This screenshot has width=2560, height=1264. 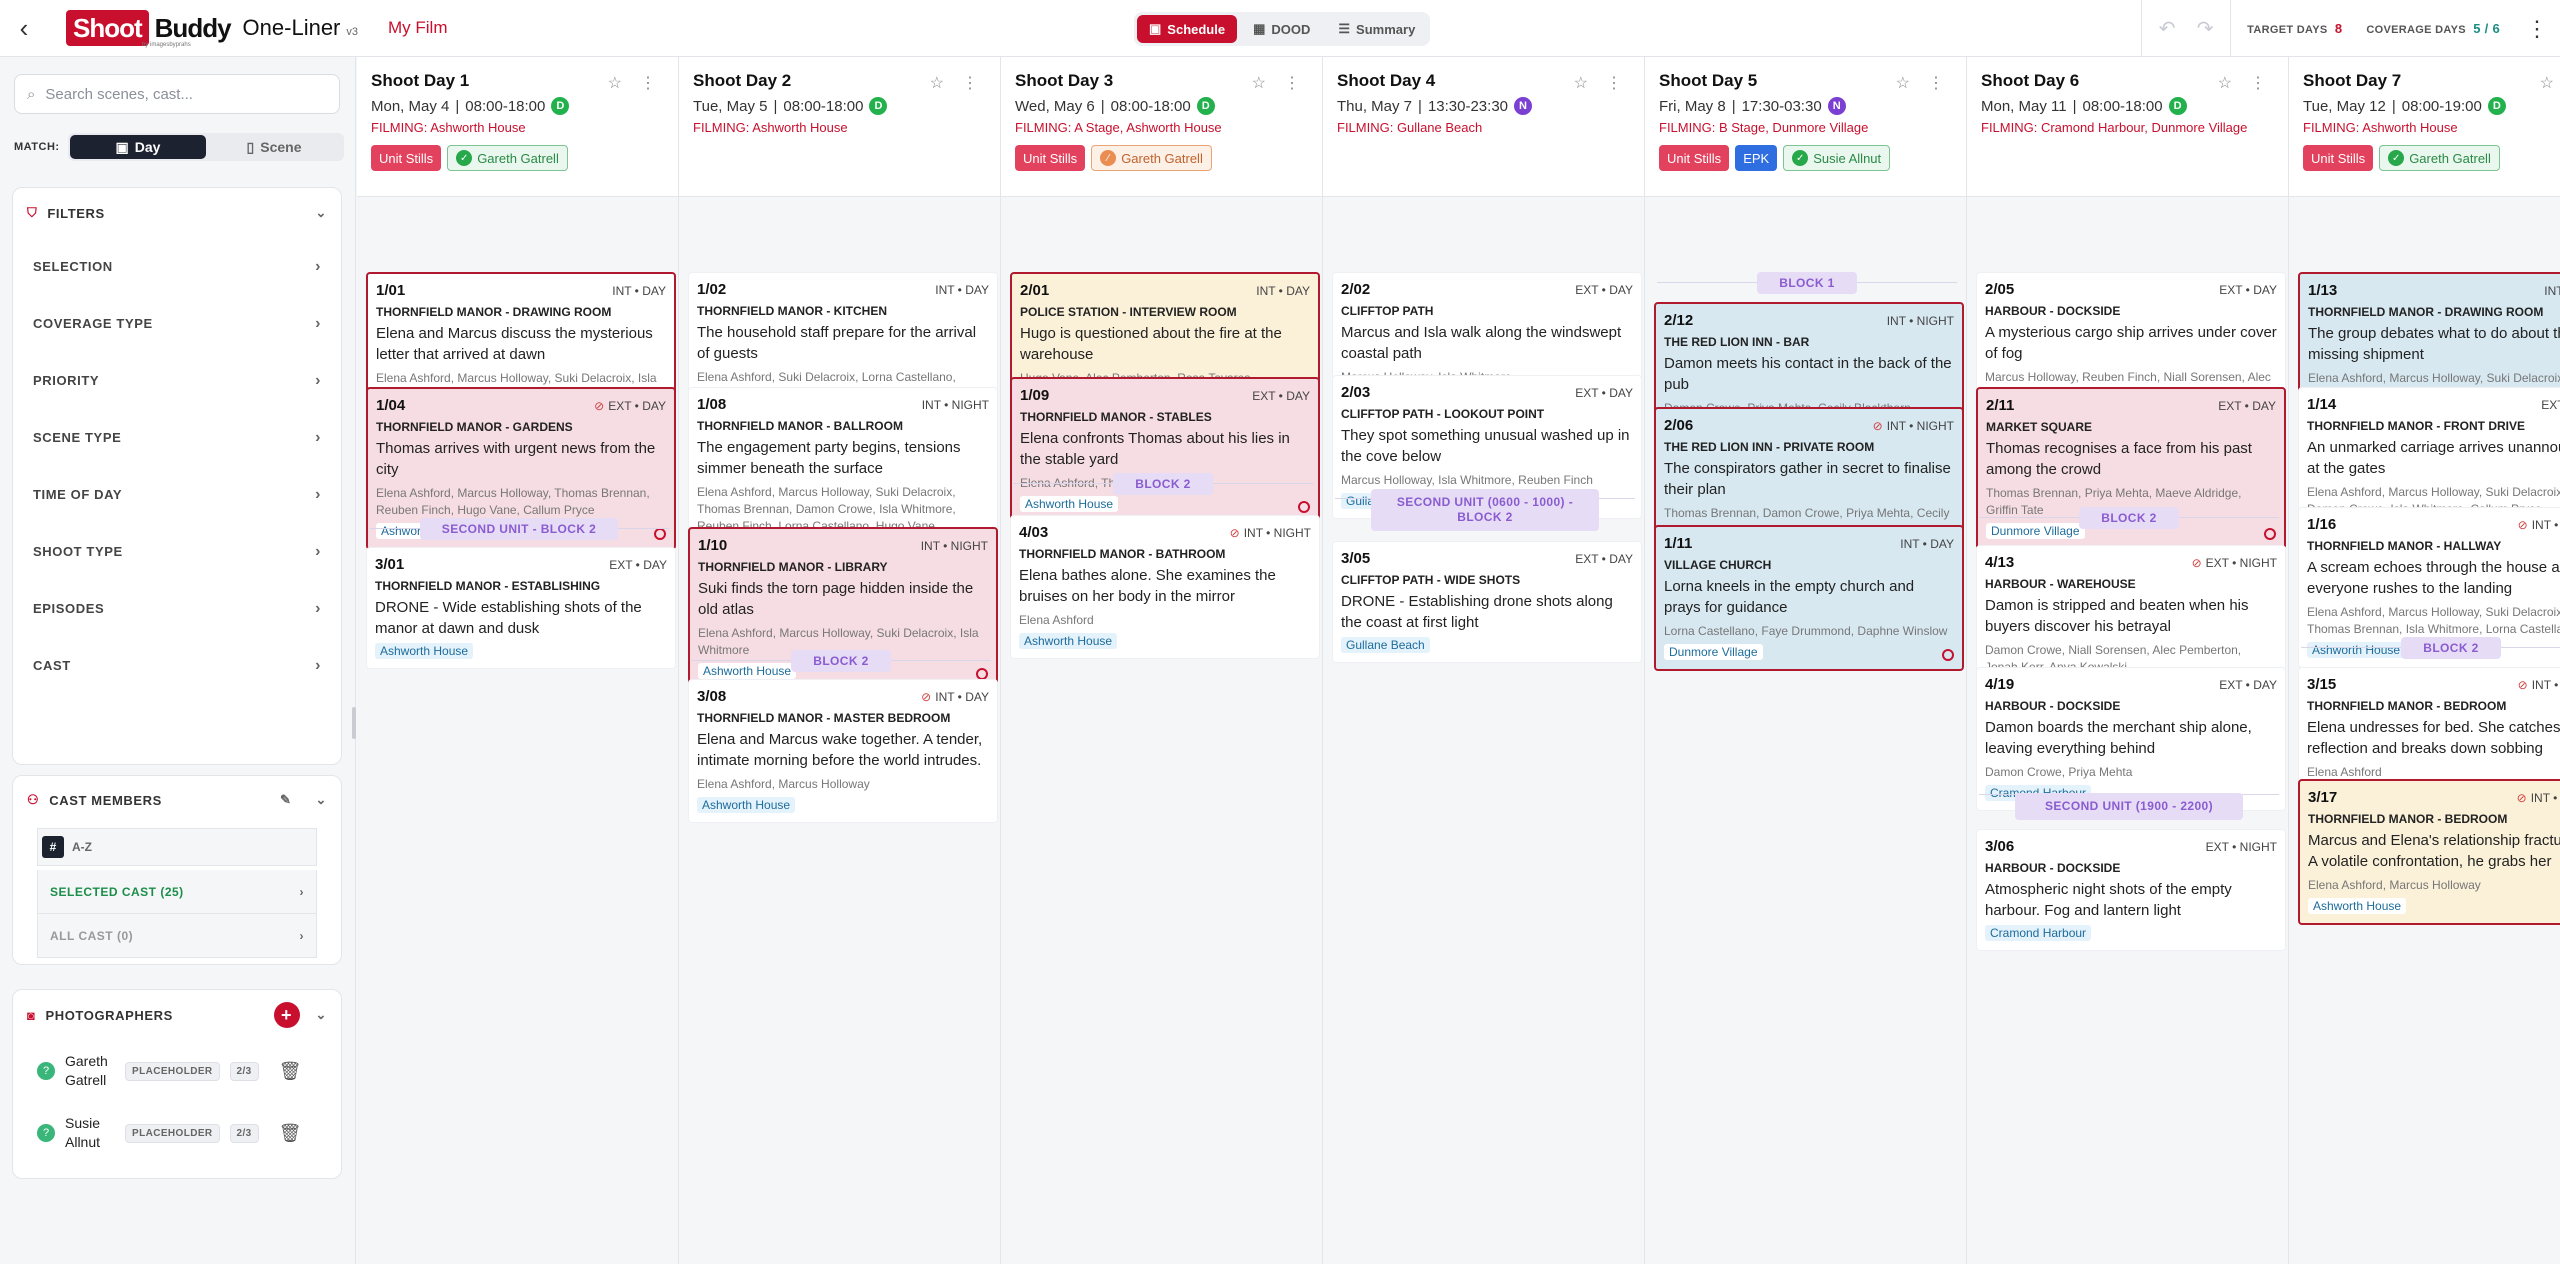 What do you see at coordinates (177, 800) in the screenshot?
I see `cast-members-header: ⚇ CAST MEMBERS ✎ ⌄` at bounding box center [177, 800].